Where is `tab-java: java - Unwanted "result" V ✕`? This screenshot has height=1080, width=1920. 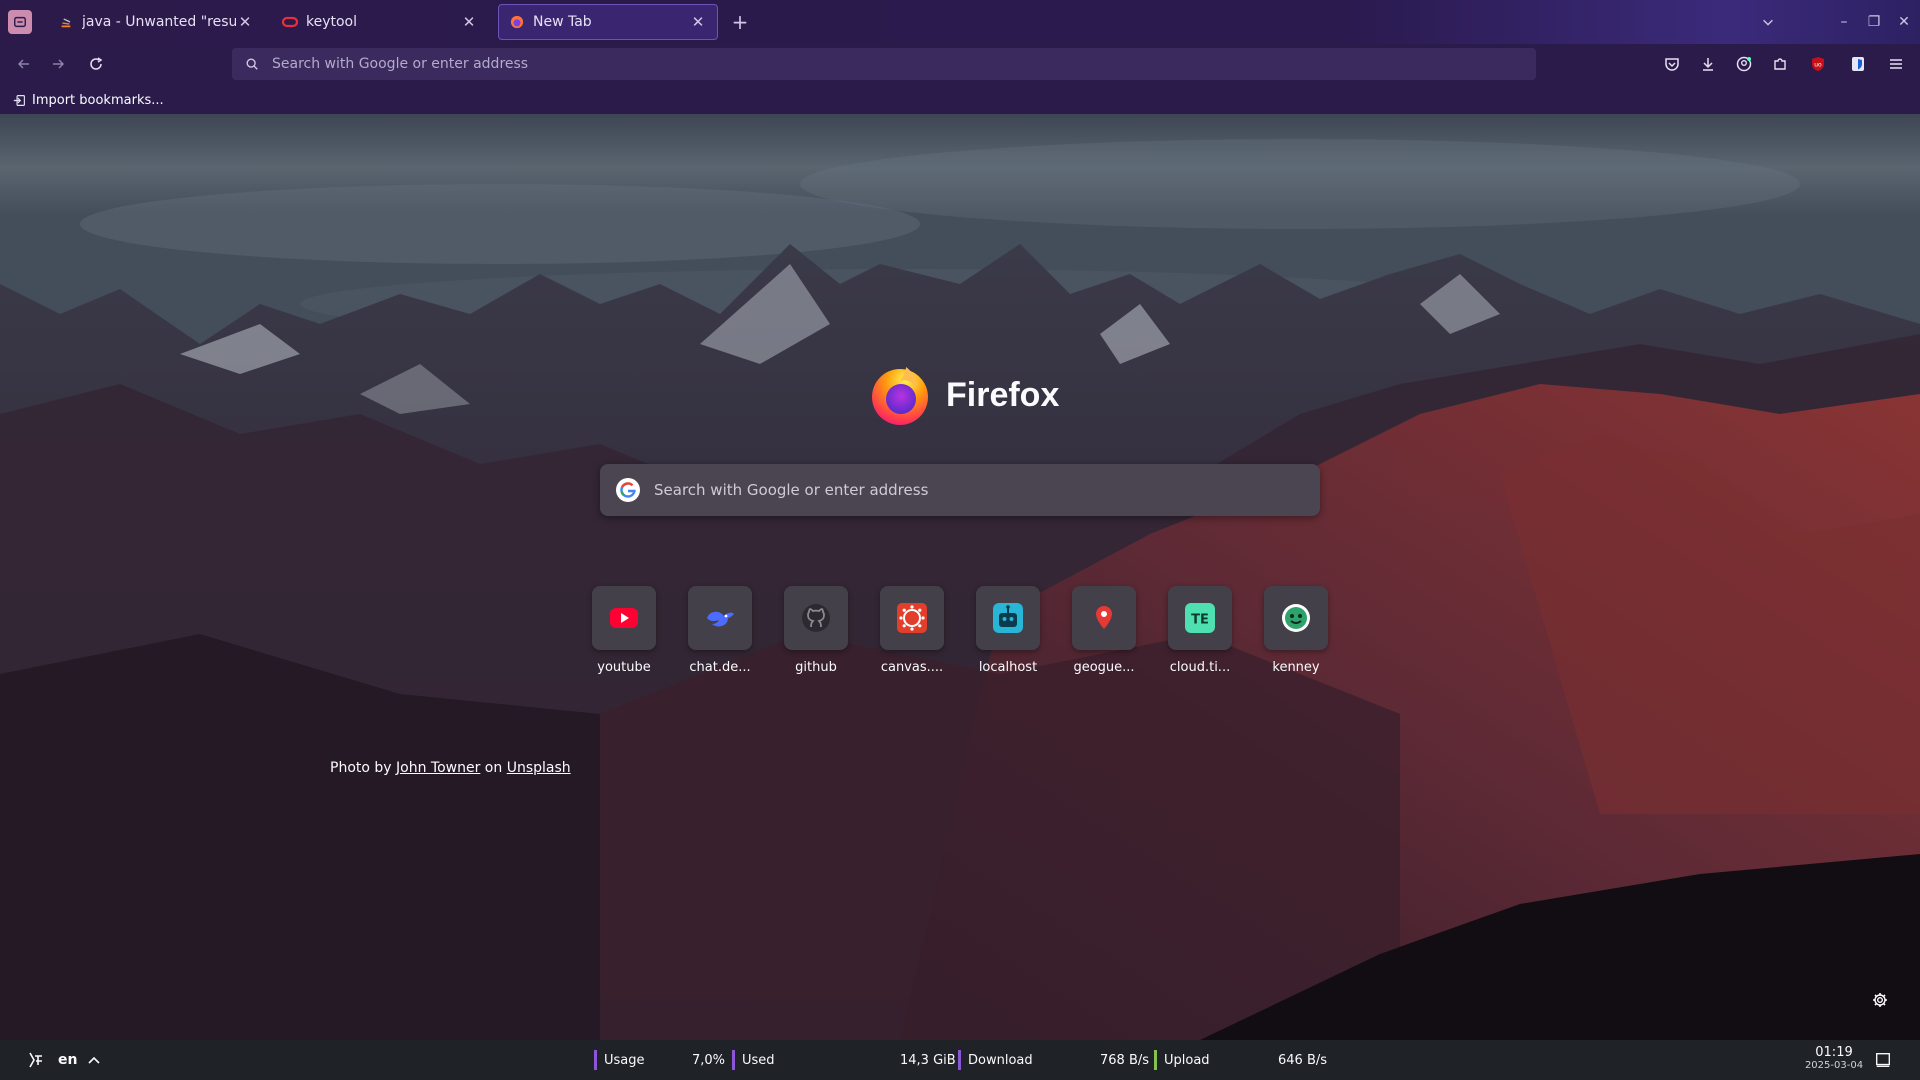
tab-java: java - Unwanted "result" V ✕ is located at coordinates (156, 22).